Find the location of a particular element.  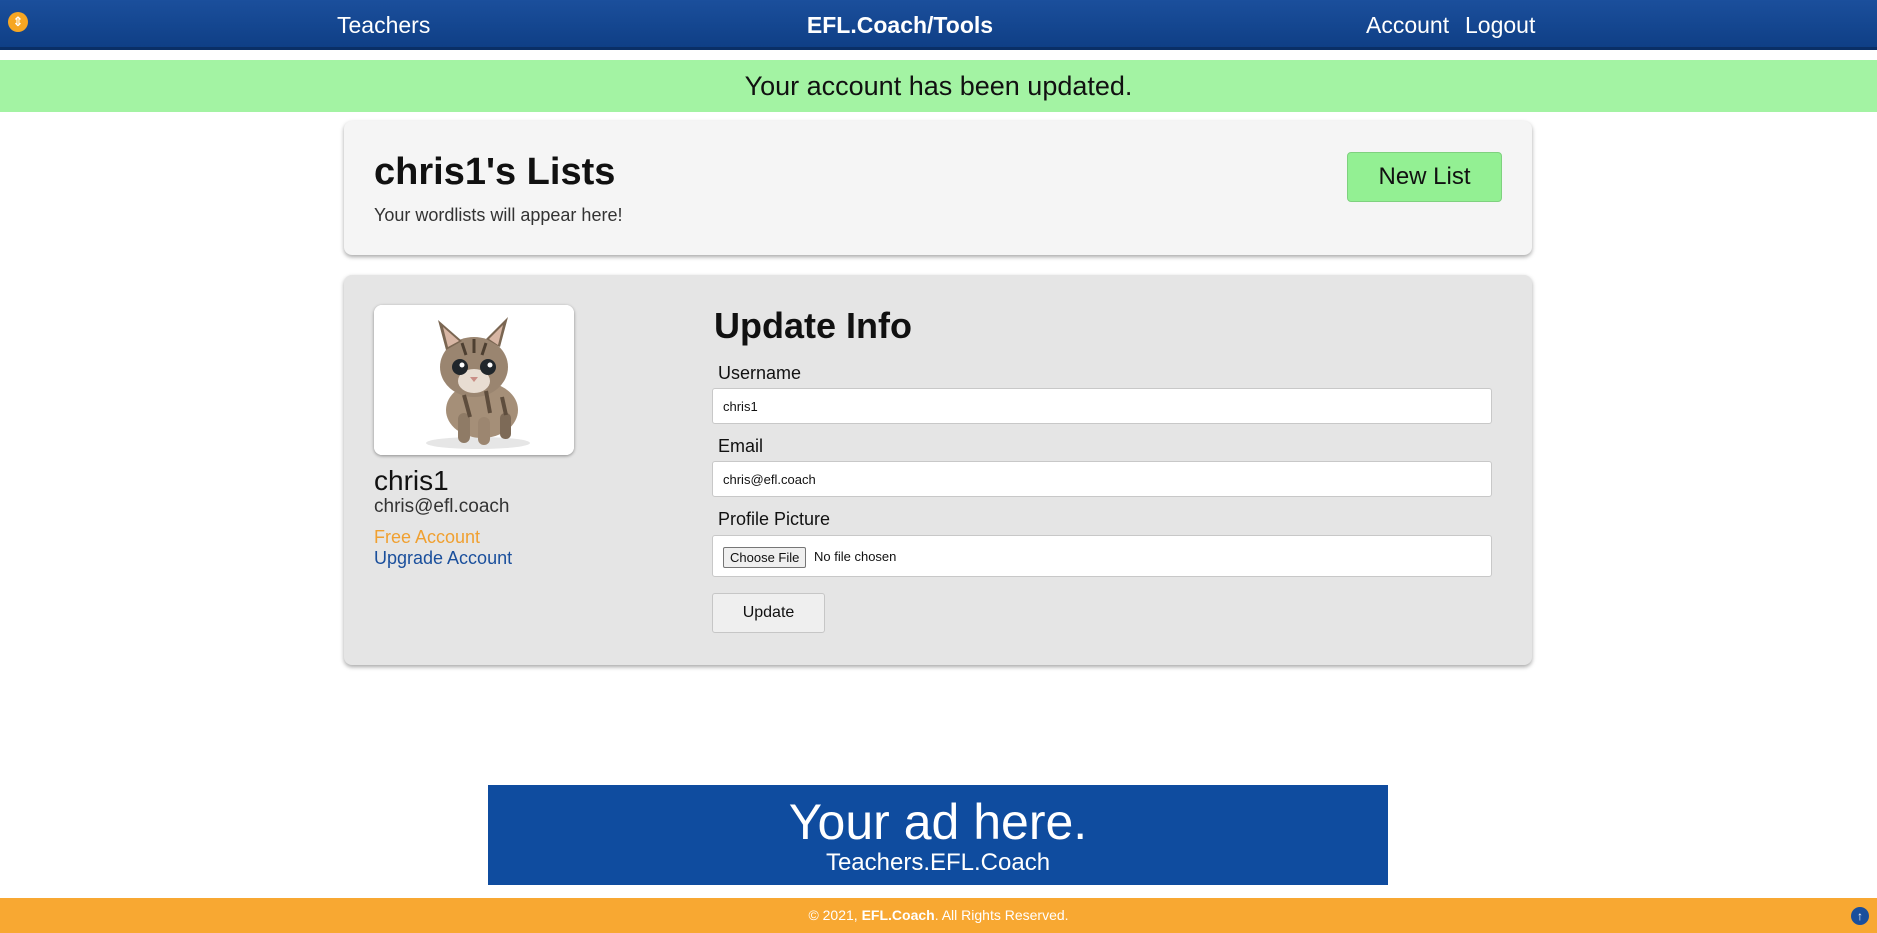

kitten-image is located at coordinates (474, 380).